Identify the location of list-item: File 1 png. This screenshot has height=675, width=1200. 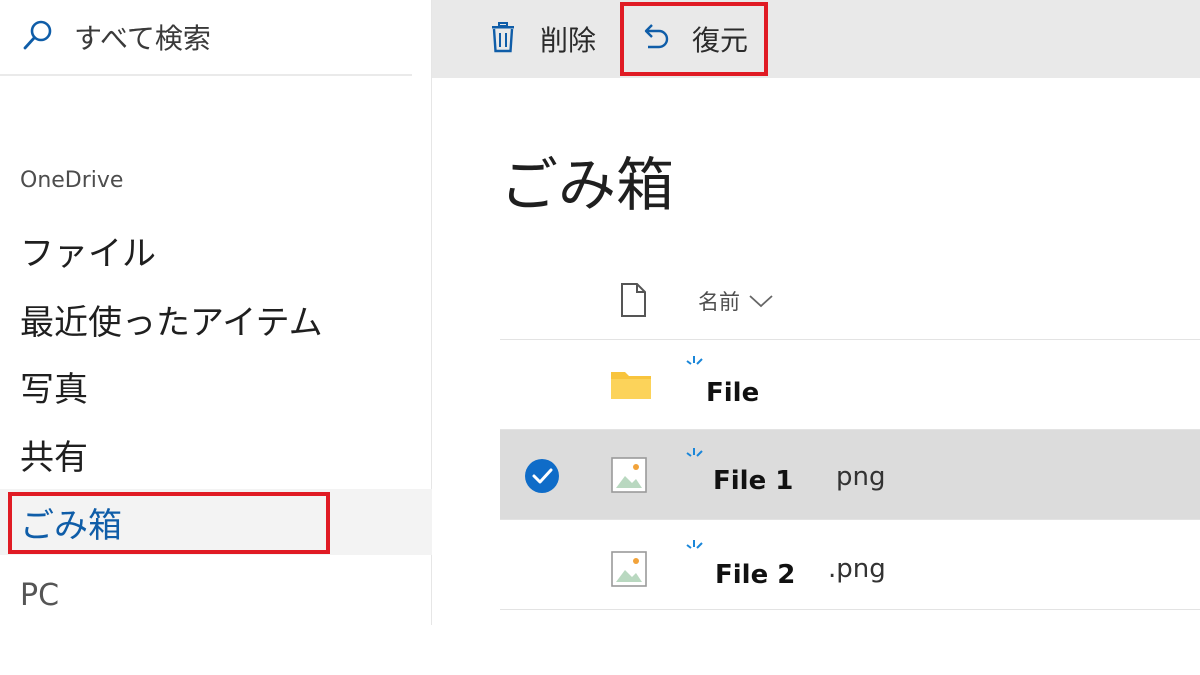
(850, 475).